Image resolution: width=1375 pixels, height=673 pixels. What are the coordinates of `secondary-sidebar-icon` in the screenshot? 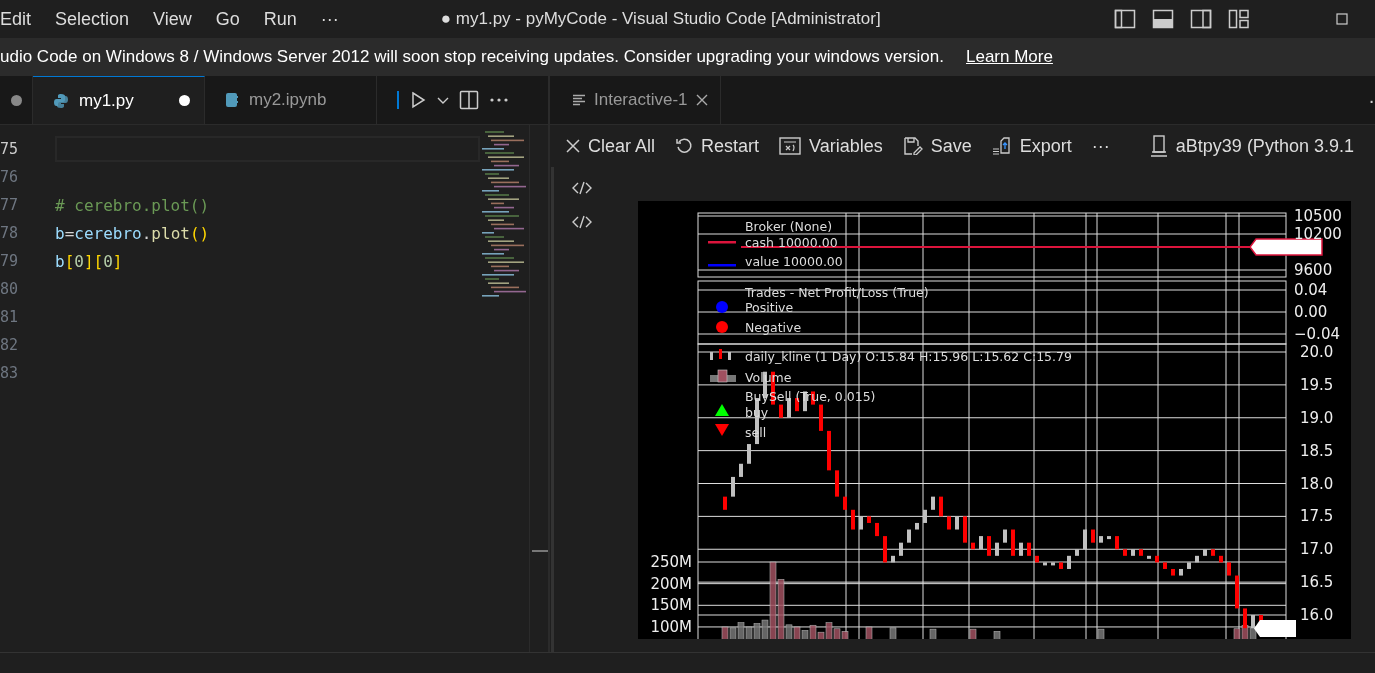 It's located at (1201, 19).